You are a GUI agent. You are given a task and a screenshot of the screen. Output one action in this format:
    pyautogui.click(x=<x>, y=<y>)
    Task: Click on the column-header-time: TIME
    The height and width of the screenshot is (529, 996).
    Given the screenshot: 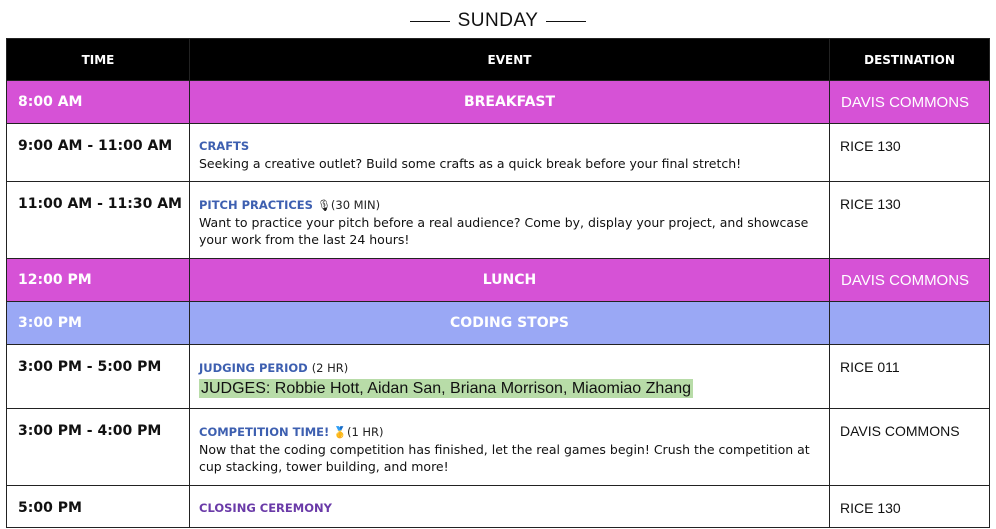 What is the action you would take?
    pyautogui.click(x=98, y=59)
    